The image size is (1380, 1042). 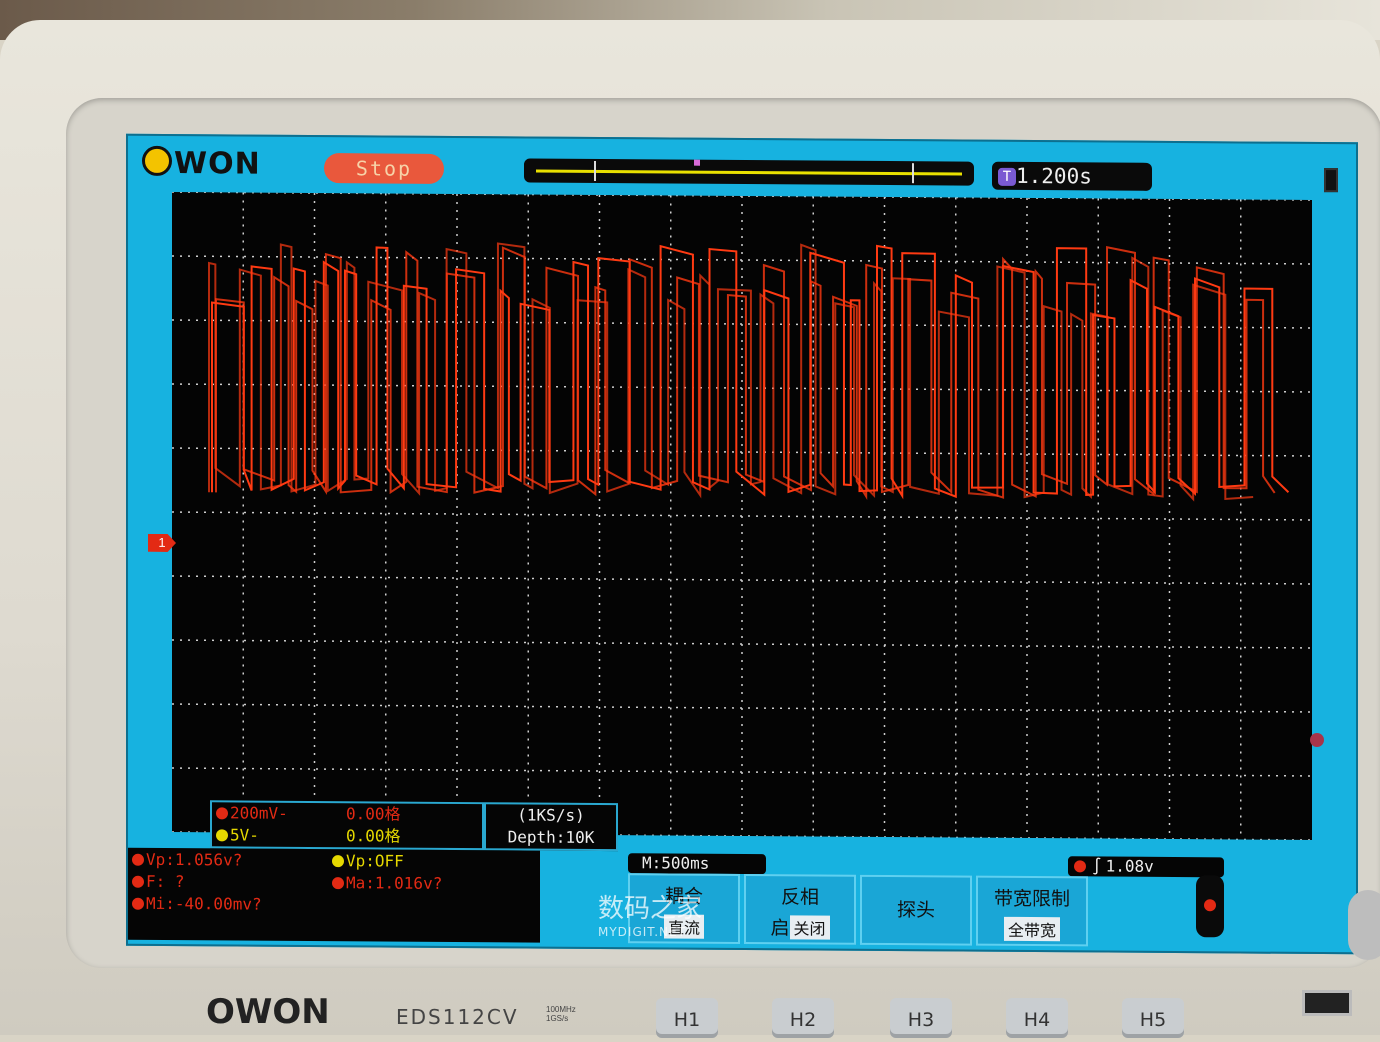 What do you see at coordinates (809, 927) in the screenshot?
I see `menu-invert-value: 关闭` at bounding box center [809, 927].